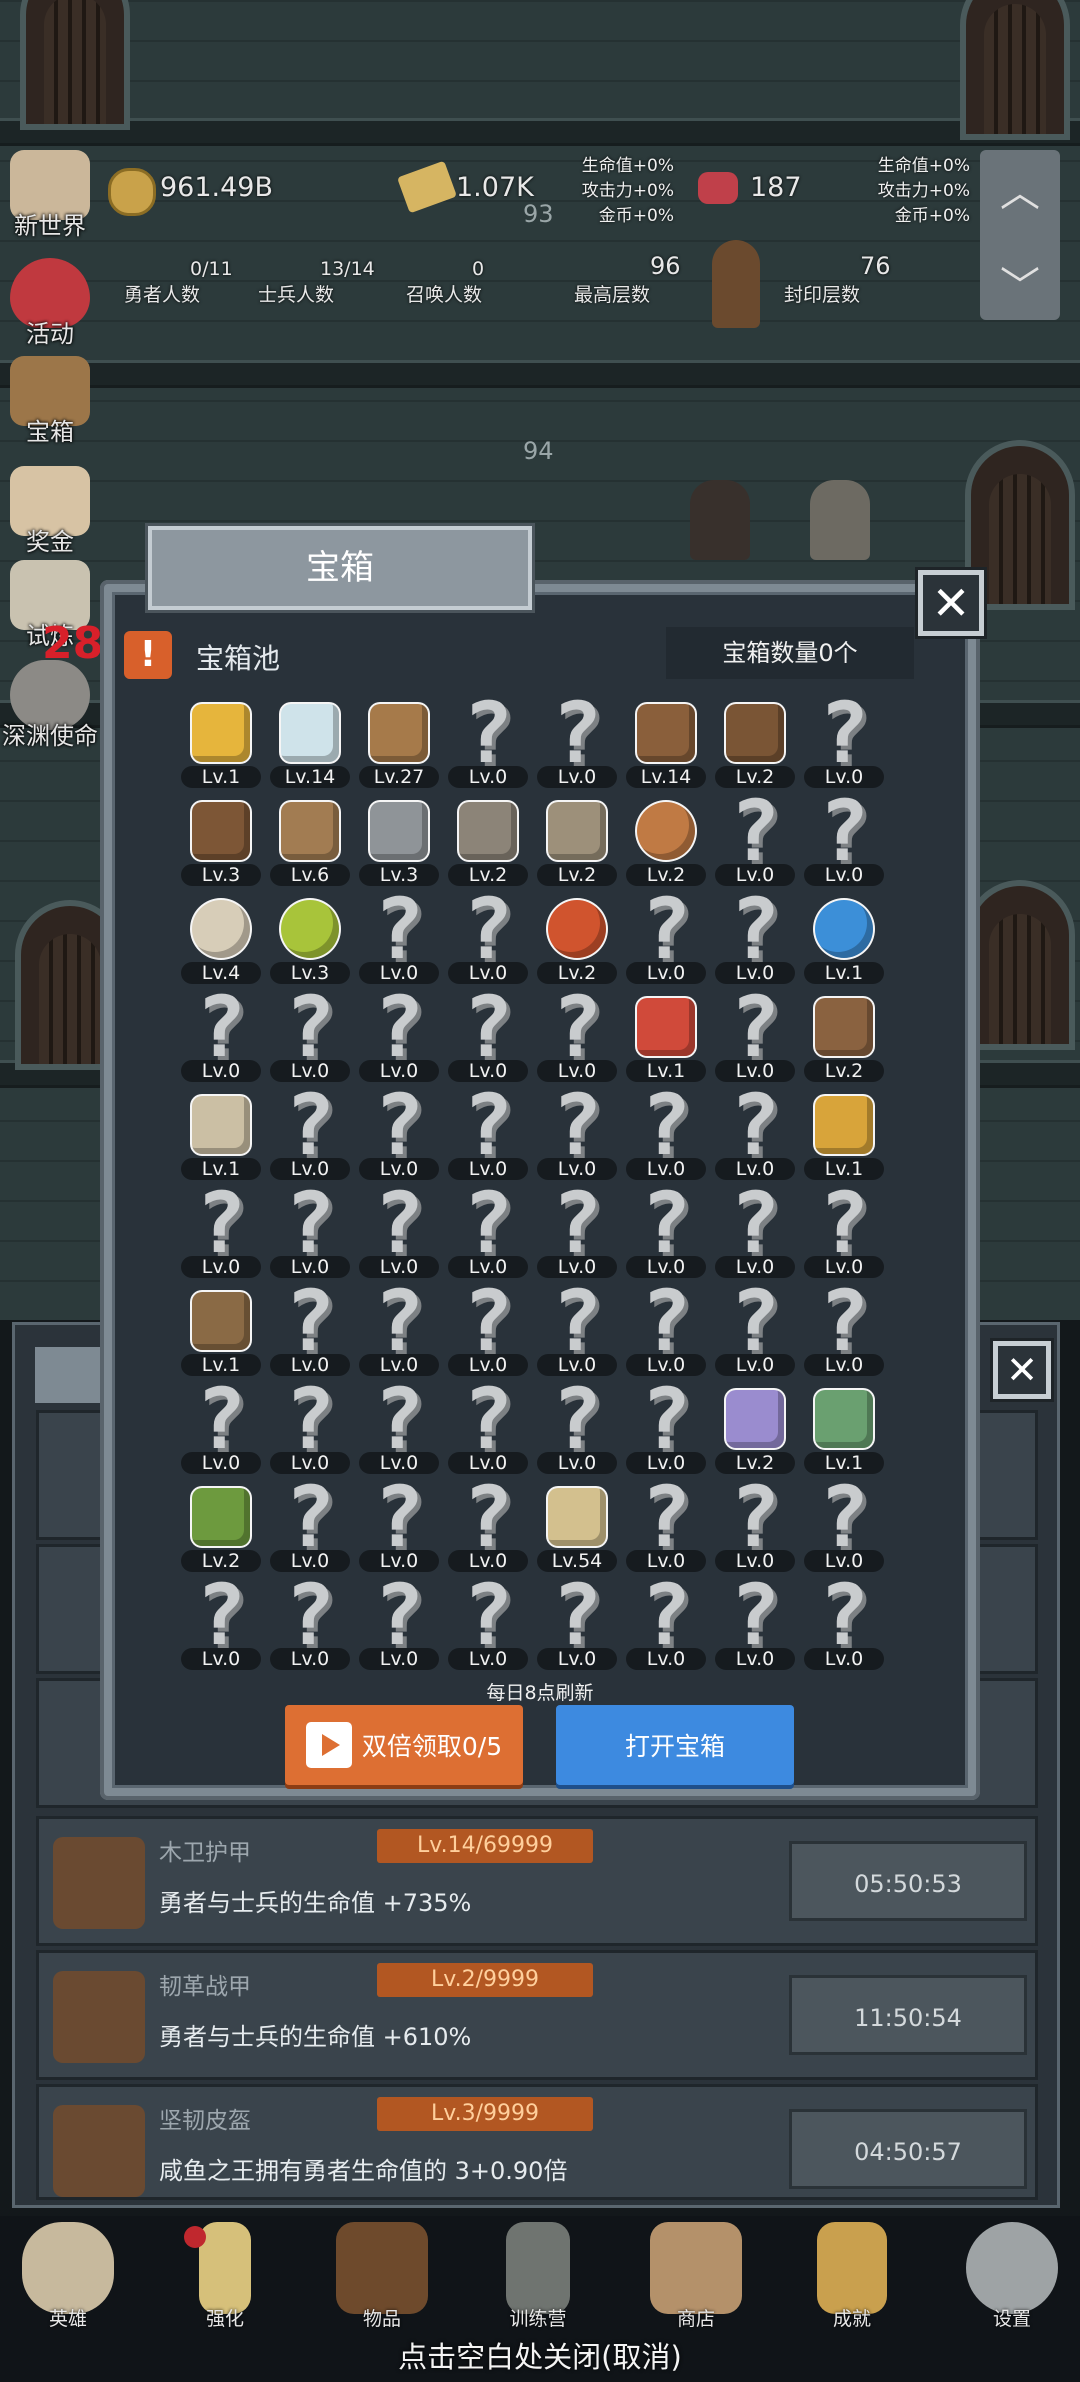 The image size is (1080, 2382). Describe the element at coordinates (696, 2276) in the screenshot. I see `nav-shop: 商店` at that location.